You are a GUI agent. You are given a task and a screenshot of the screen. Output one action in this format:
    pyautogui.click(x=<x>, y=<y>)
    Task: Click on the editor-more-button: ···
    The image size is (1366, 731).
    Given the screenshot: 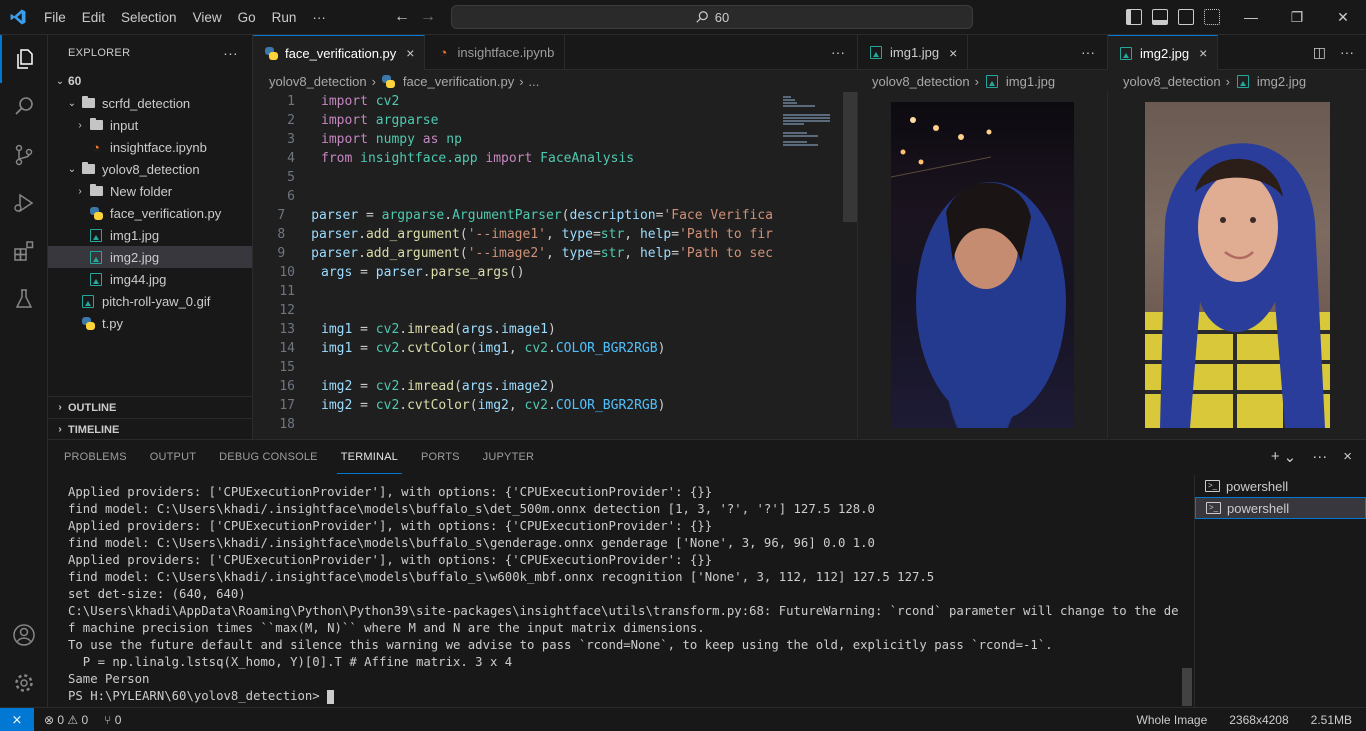 What is the action you would take?
    pyautogui.click(x=838, y=52)
    